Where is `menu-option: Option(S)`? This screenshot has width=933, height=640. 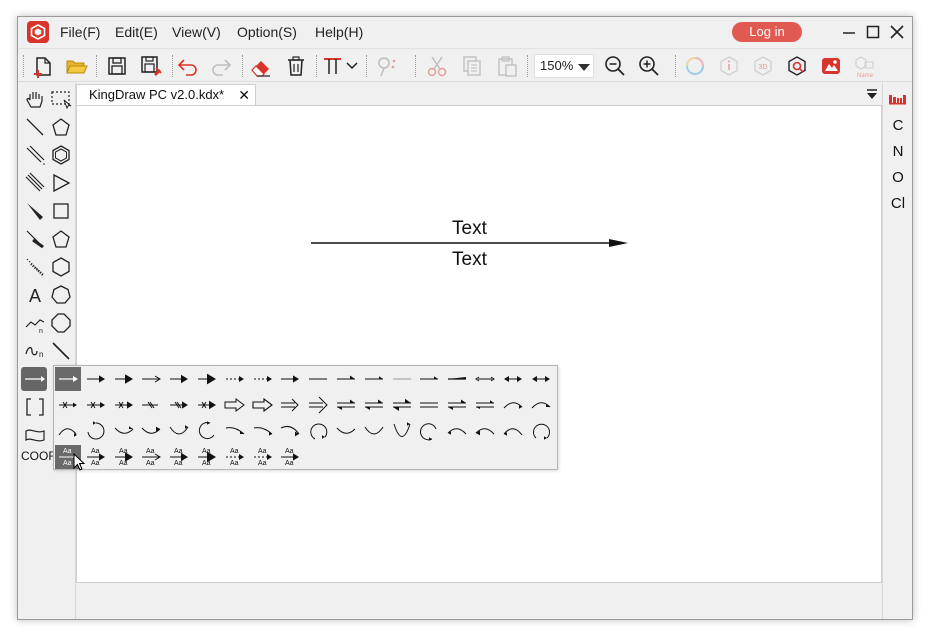
menu-option: Option(S) is located at coordinates (267, 32).